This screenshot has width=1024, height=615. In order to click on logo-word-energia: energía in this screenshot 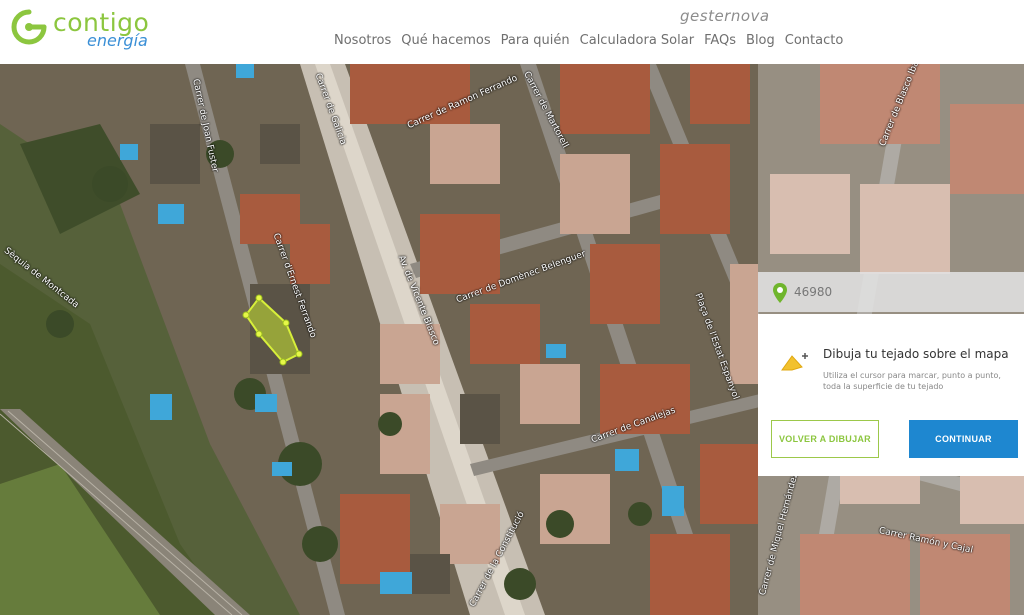, I will do `click(117, 40)`.